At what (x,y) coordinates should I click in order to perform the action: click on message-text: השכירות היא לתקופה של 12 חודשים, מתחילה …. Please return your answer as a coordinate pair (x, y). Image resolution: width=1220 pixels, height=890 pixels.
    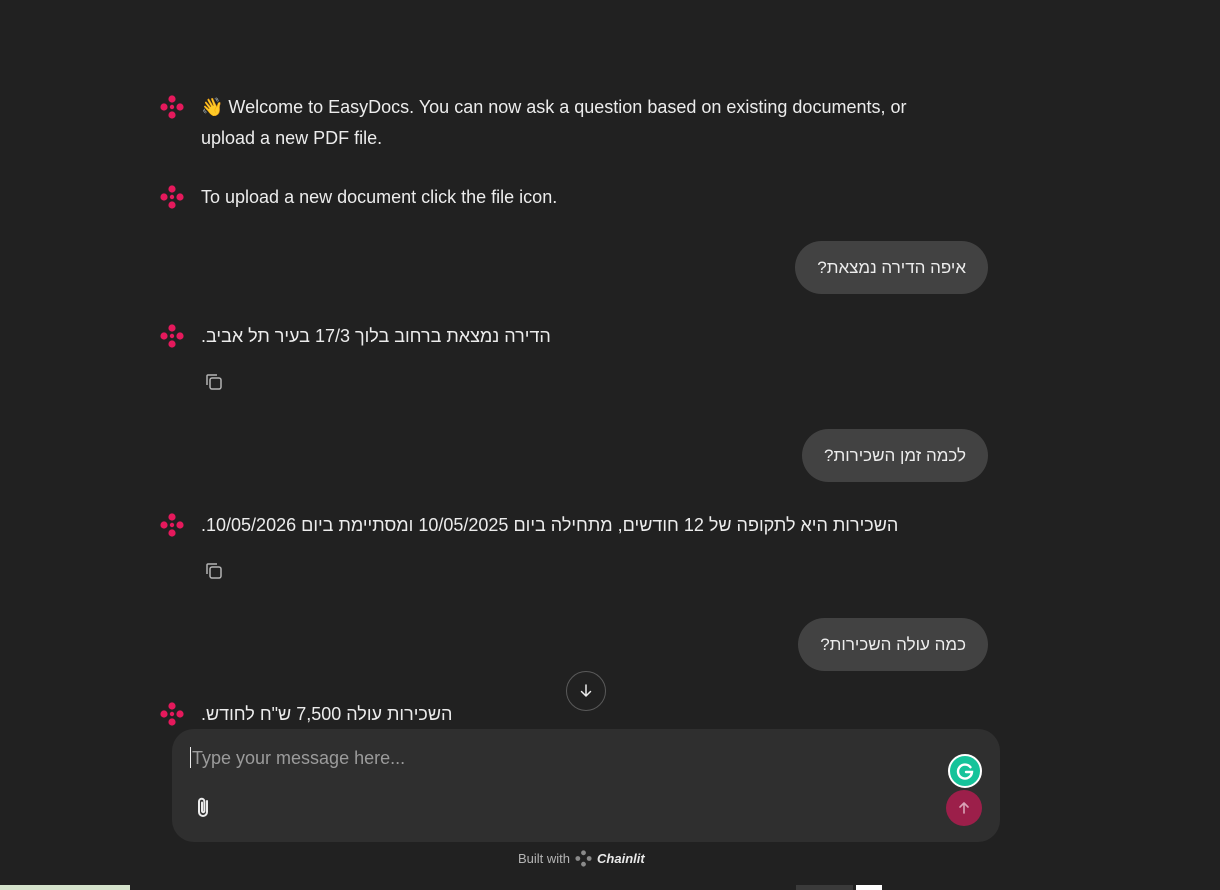
    Looking at the image, I should click on (550, 525).